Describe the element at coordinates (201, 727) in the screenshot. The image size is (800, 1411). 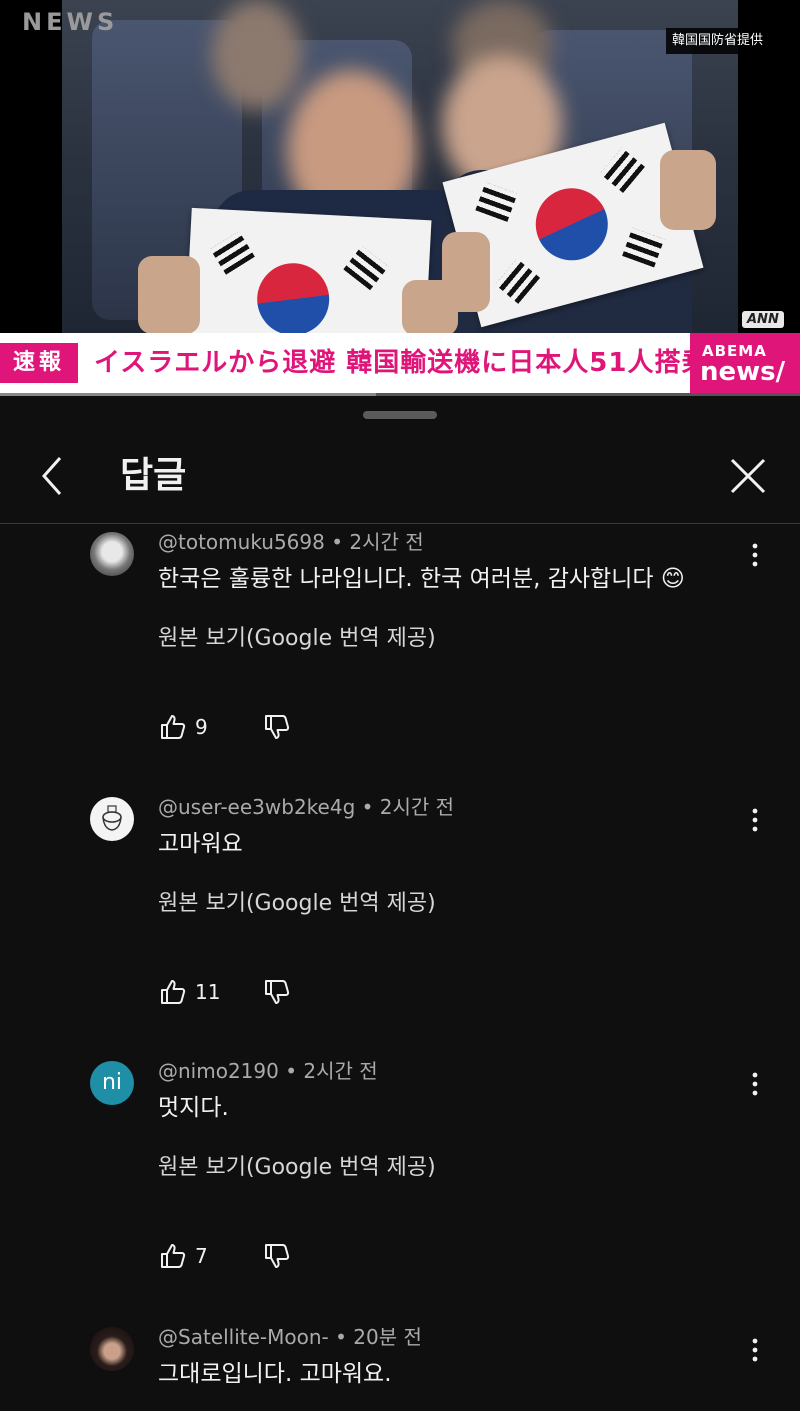
I see `like-count: 9` at that location.